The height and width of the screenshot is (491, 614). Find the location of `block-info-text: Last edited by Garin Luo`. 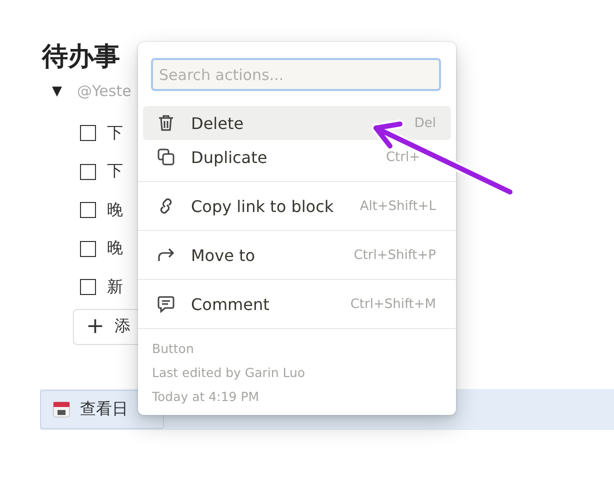

block-info-text: Last edited by Garin Luo is located at coordinates (229, 373).